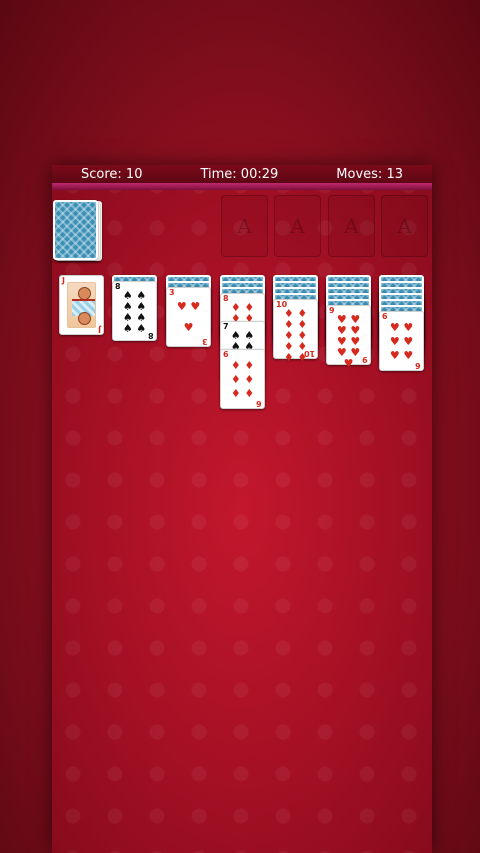  I want to click on figure-head, so click(84, 318).